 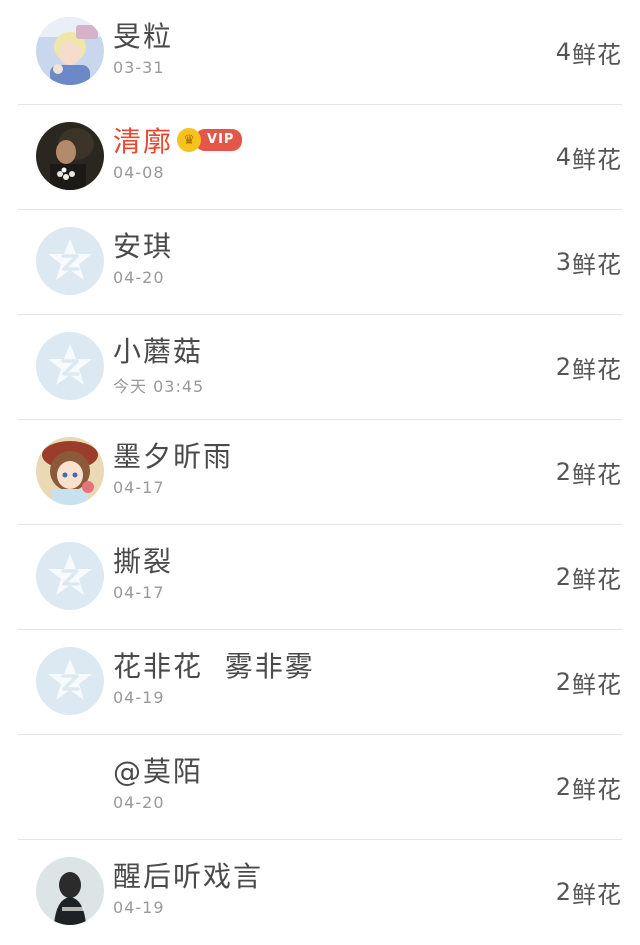 What do you see at coordinates (139, 67) in the screenshot?
I see `date-label: 03-31` at bounding box center [139, 67].